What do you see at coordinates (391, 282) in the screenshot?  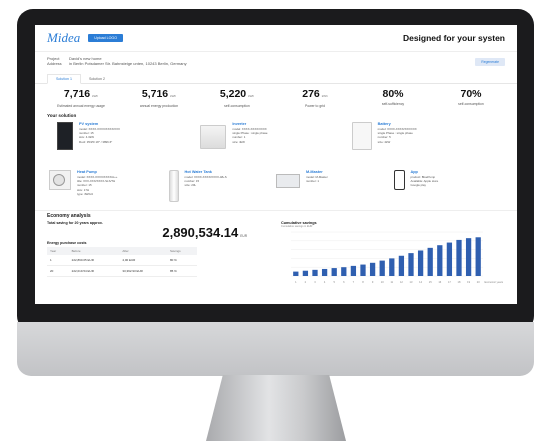 I see `x-tick-label: 11` at bounding box center [391, 282].